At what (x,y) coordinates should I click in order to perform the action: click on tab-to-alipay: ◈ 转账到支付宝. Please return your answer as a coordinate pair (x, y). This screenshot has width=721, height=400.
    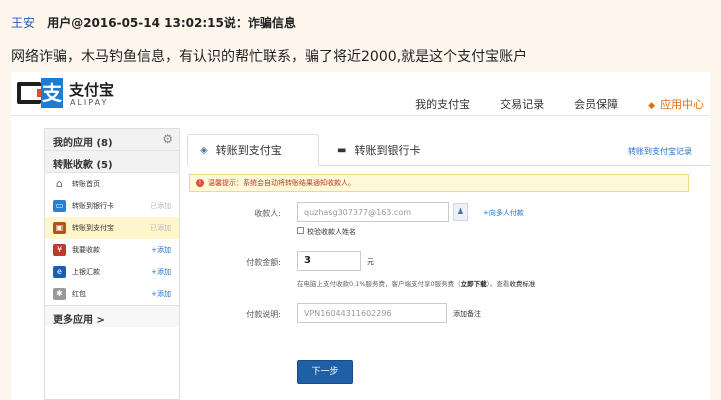
    Looking at the image, I should click on (253, 150).